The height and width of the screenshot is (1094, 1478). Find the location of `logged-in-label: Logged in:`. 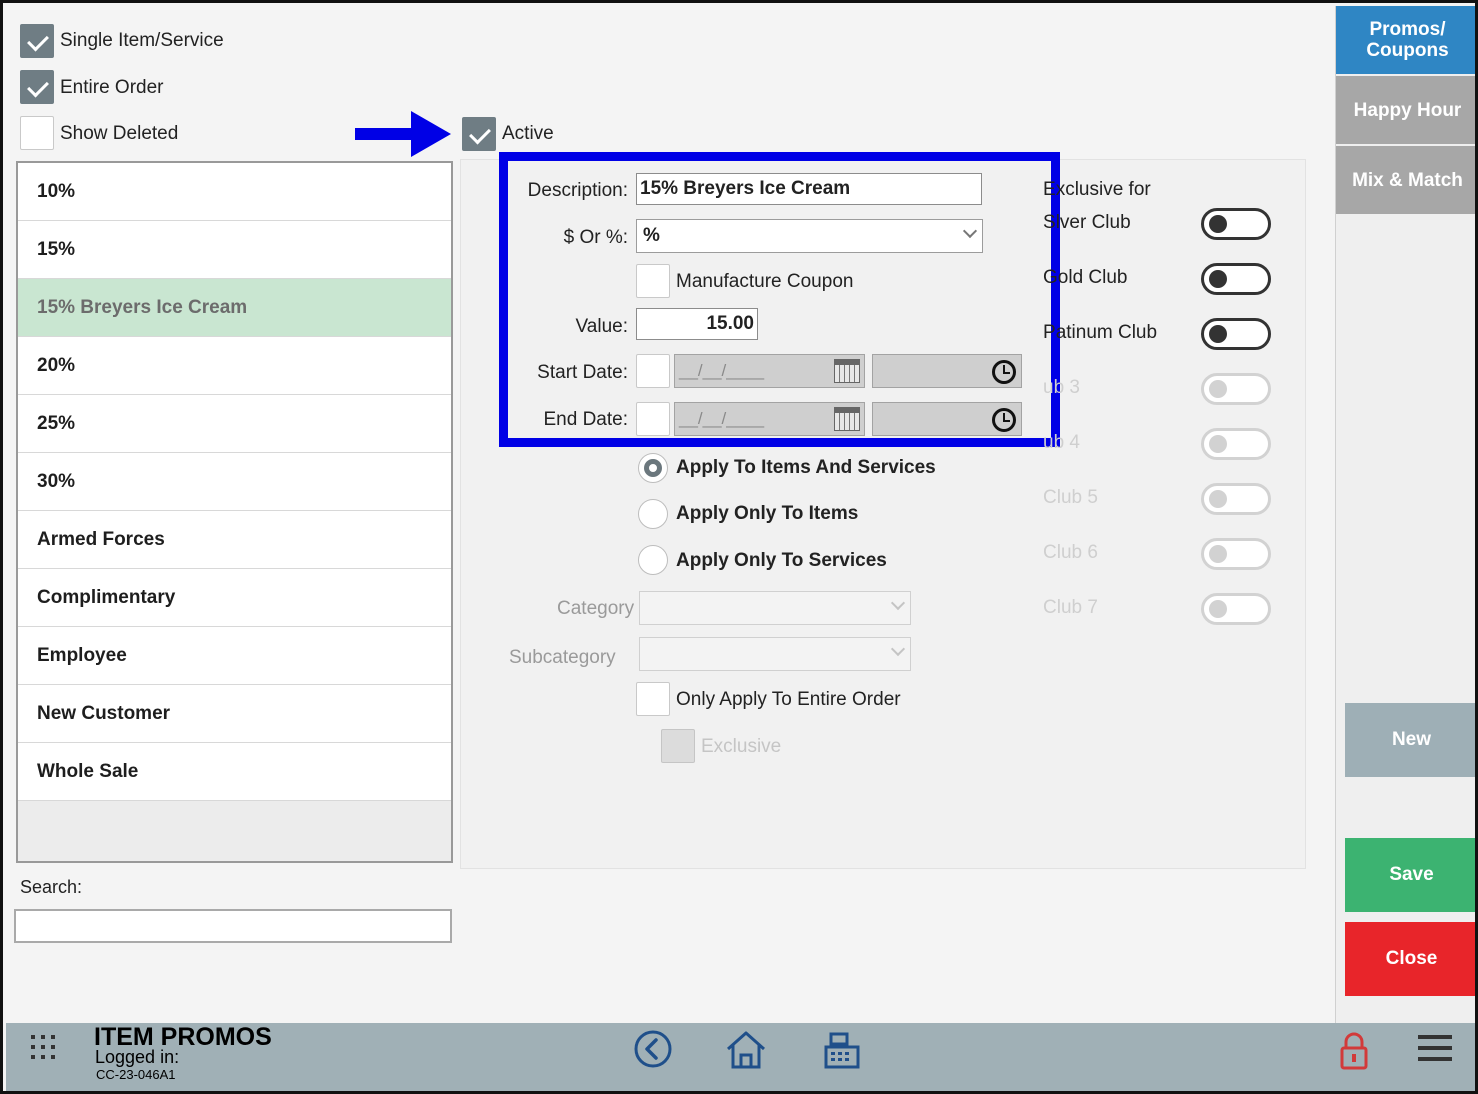

logged-in-label: Logged in: is located at coordinates (137, 1057).